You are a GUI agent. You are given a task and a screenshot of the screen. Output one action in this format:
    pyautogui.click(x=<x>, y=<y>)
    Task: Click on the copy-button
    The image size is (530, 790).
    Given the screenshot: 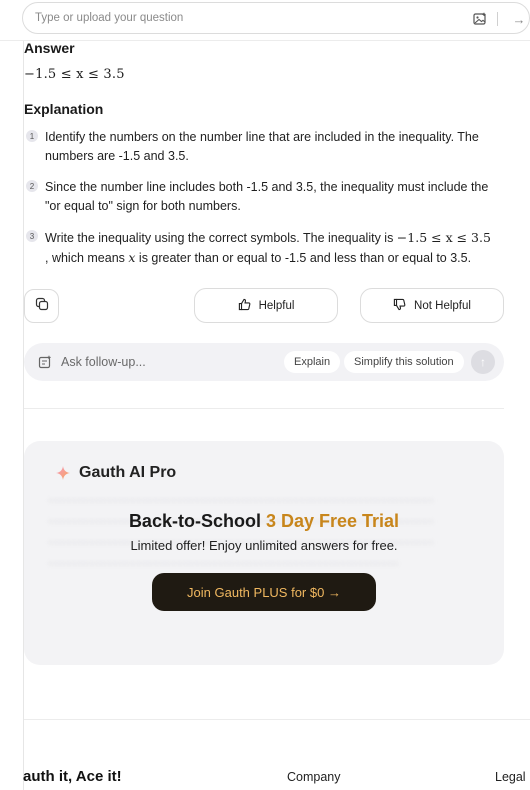 What is the action you would take?
    pyautogui.click(x=41, y=306)
    